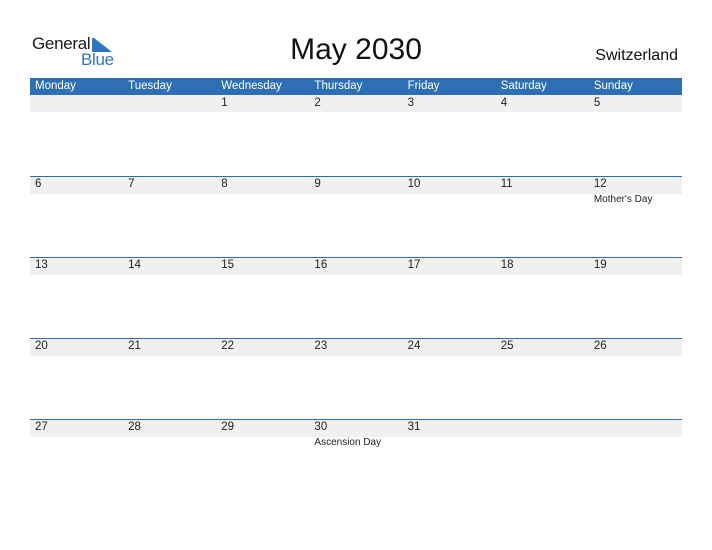  I want to click on day-cell: 4, so click(542, 125).